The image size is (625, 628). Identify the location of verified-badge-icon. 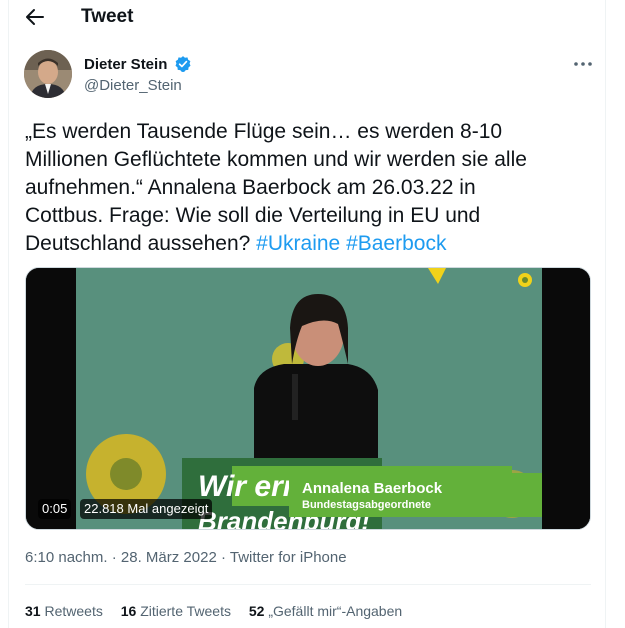
(183, 64).